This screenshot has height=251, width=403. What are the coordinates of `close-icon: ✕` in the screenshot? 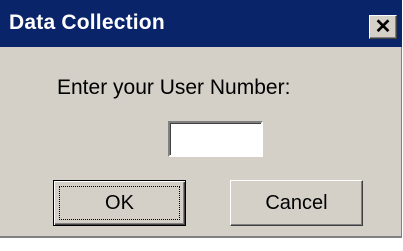 It's located at (383, 27).